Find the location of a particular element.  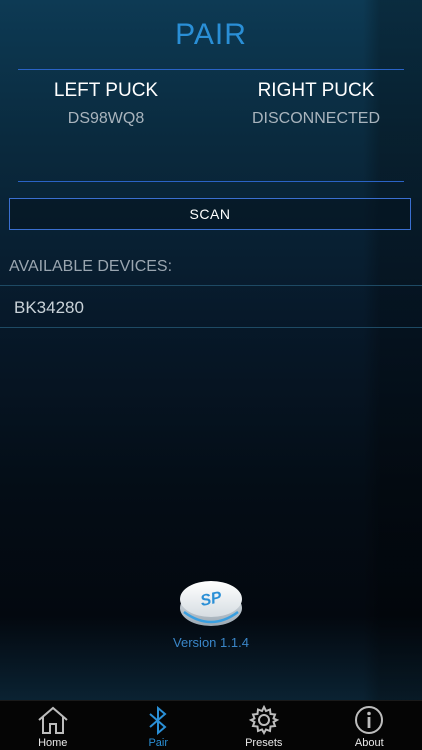

tab-presets-label: Presets is located at coordinates (264, 743).